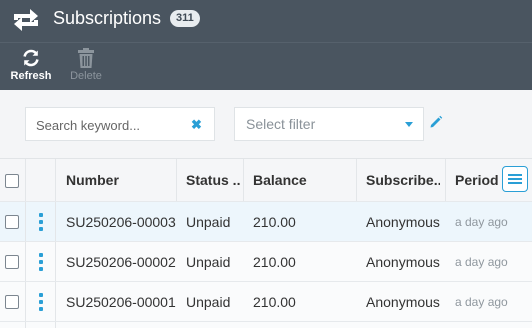 The width and height of the screenshot is (532, 328). Describe the element at coordinates (86, 76) in the screenshot. I see `delete-label: Delete` at that location.